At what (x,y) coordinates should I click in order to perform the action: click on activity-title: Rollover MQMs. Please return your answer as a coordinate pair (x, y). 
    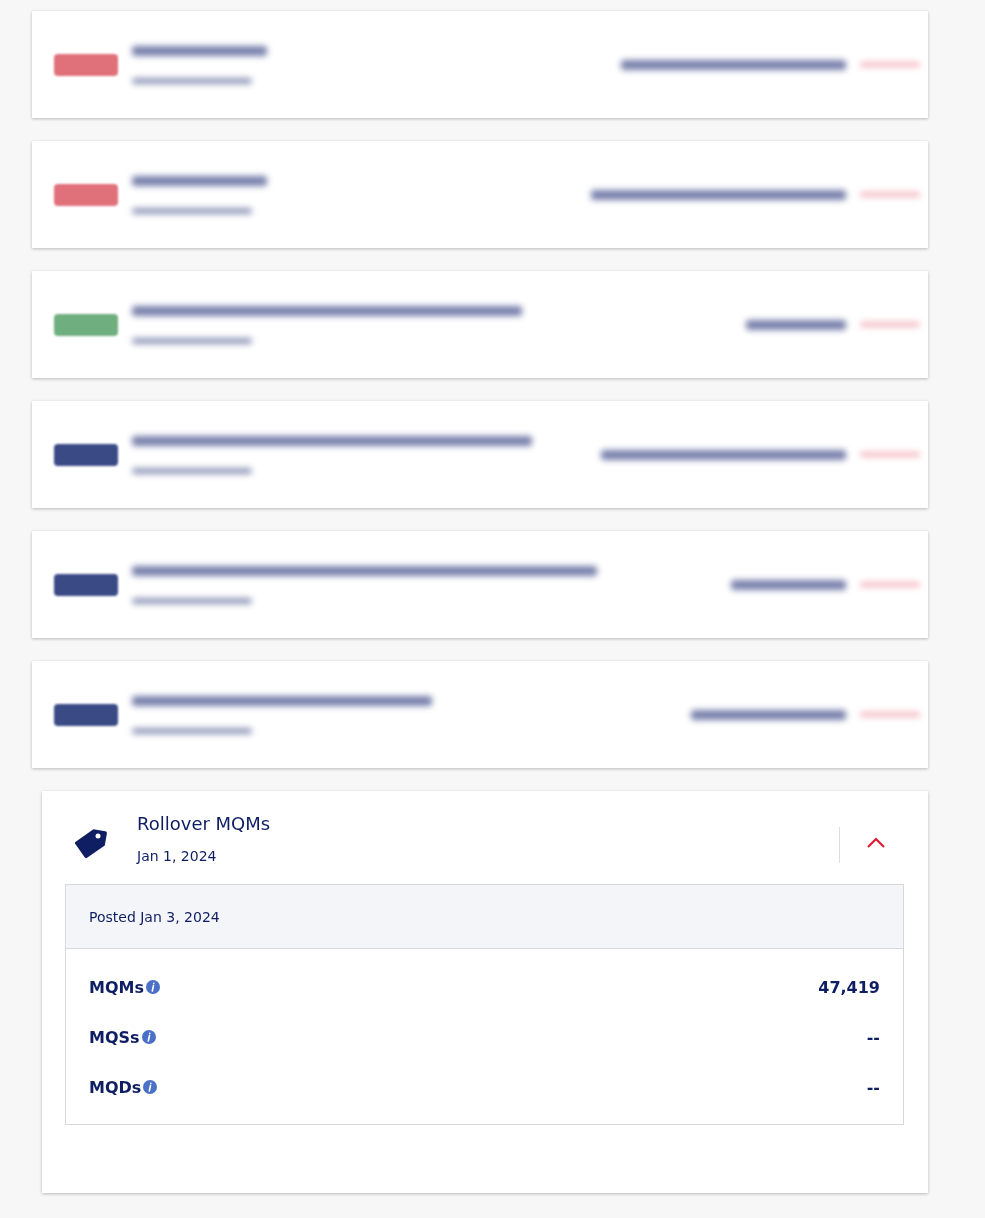
    Looking at the image, I should click on (204, 823).